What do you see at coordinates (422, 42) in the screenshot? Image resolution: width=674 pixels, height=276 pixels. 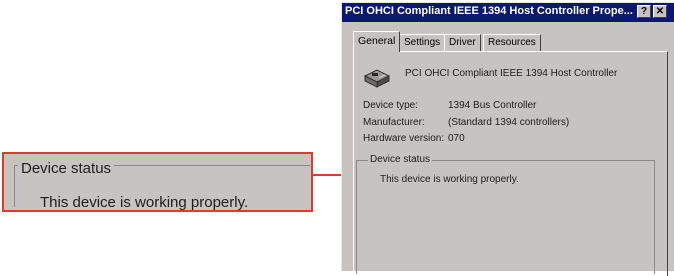 I see `tab-settings: Settings` at bounding box center [422, 42].